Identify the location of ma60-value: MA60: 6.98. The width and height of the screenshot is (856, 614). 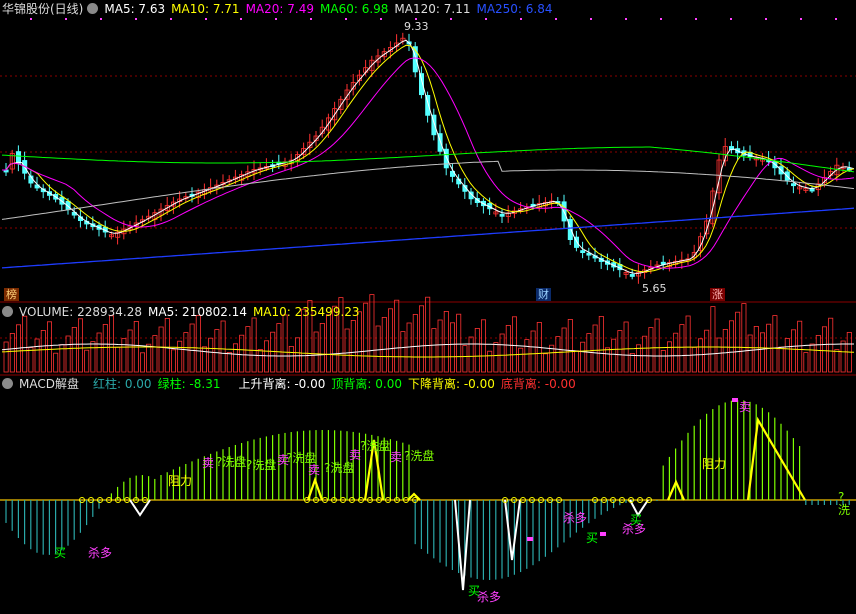
(354, 9).